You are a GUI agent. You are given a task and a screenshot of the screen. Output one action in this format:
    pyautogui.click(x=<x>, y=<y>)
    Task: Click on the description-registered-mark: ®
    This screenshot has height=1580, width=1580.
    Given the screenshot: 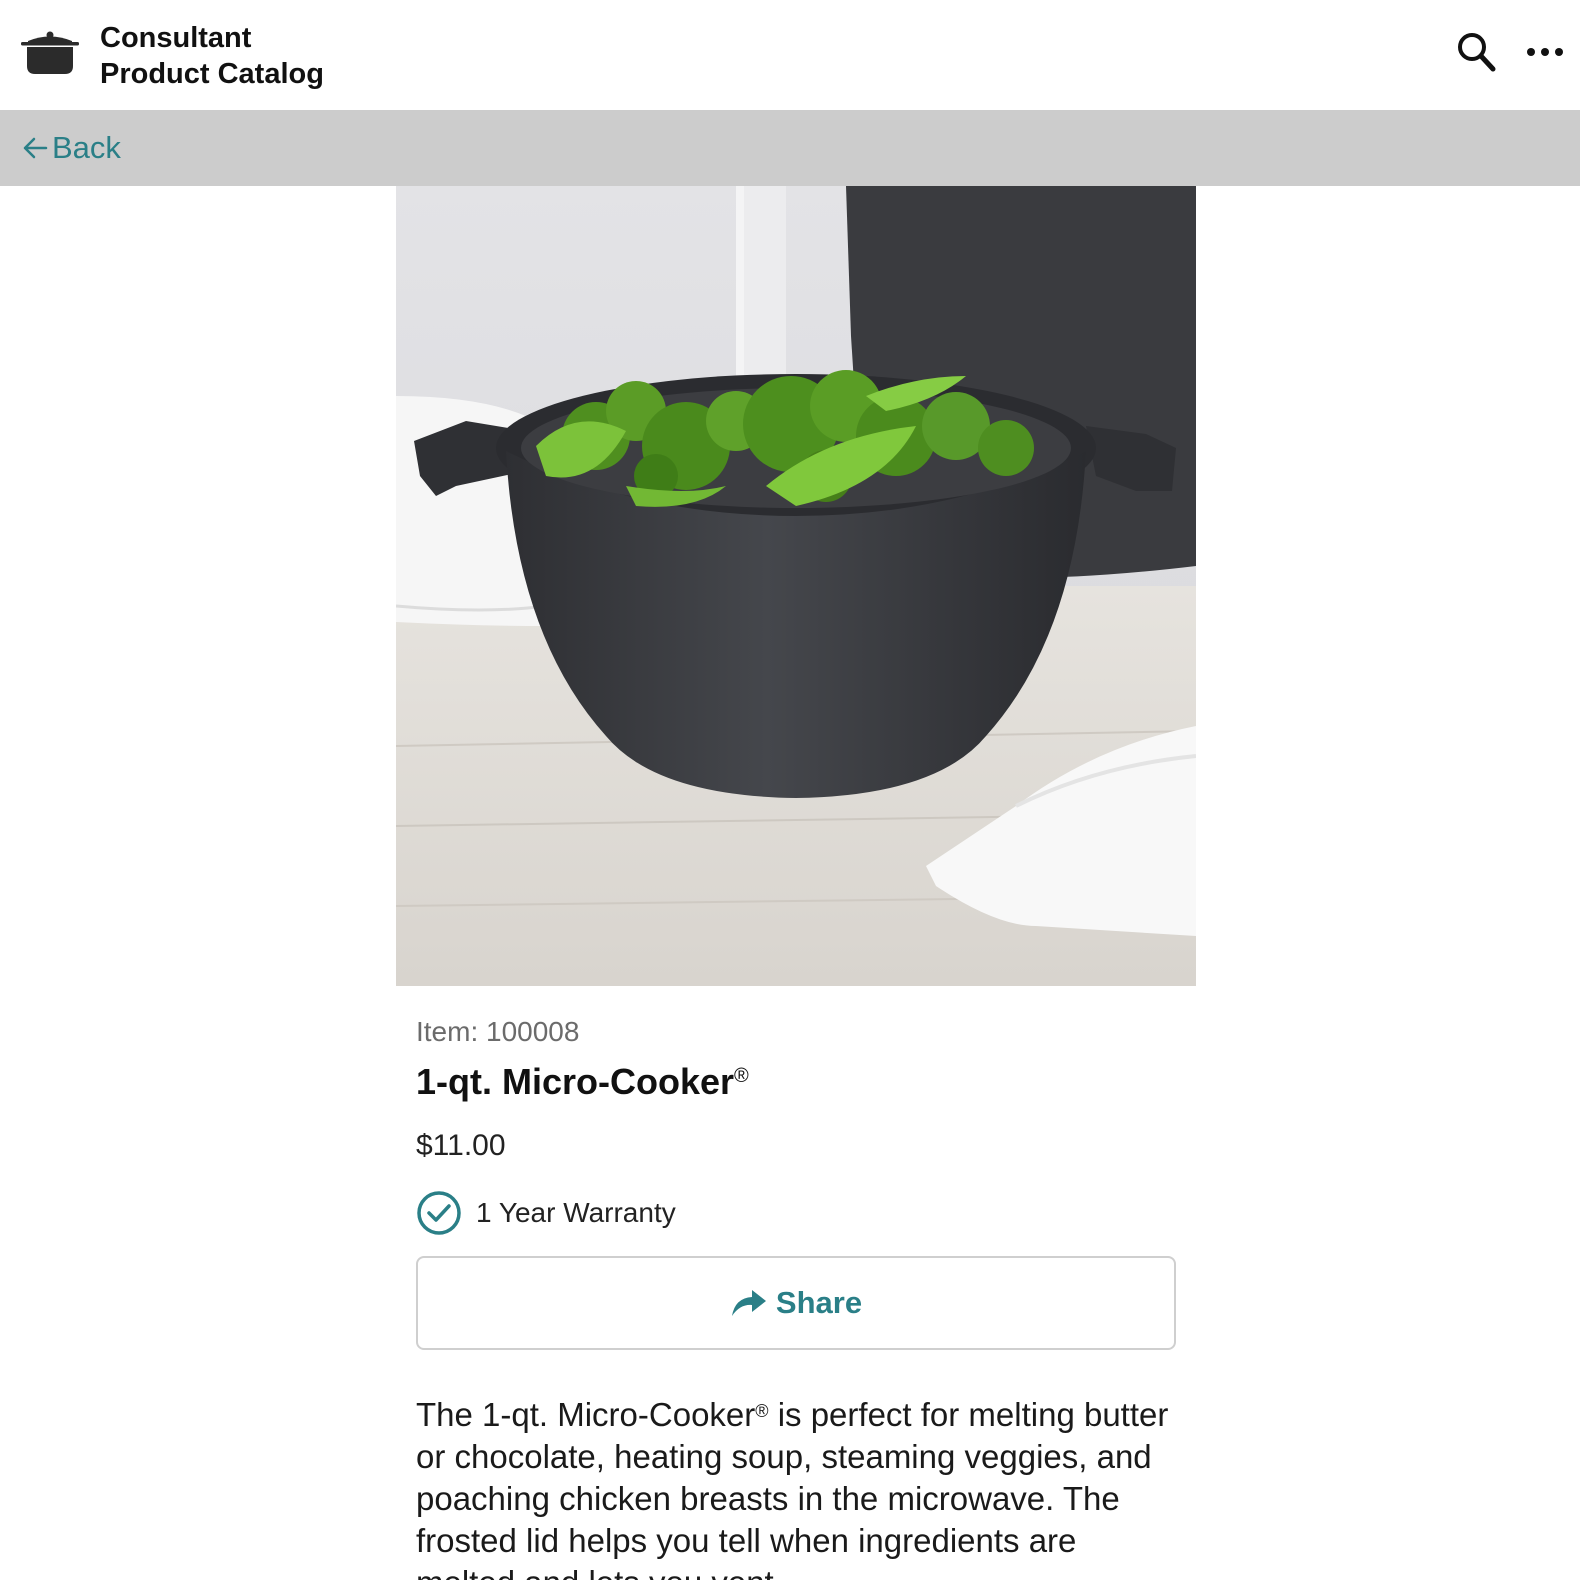 What is the action you would take?
    pyautogui.click(x=762, y=1411)
    